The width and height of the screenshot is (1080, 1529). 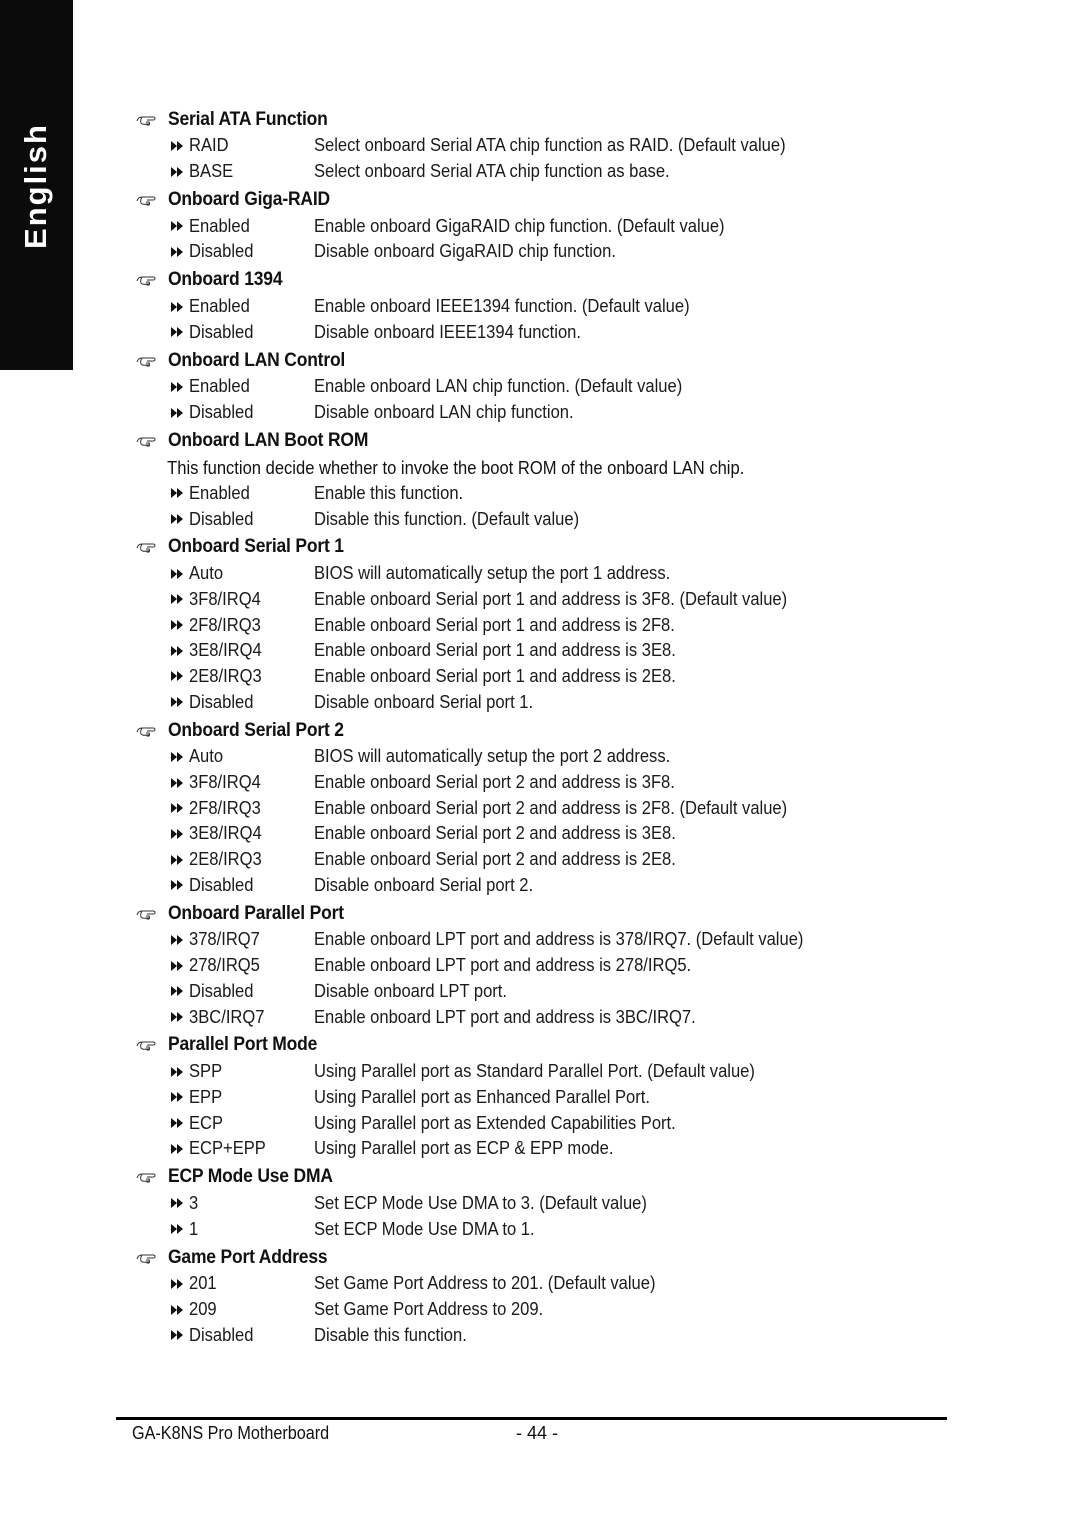 I want to click on section-title: Parallel Port Mode, so click(x=243, y=1045).